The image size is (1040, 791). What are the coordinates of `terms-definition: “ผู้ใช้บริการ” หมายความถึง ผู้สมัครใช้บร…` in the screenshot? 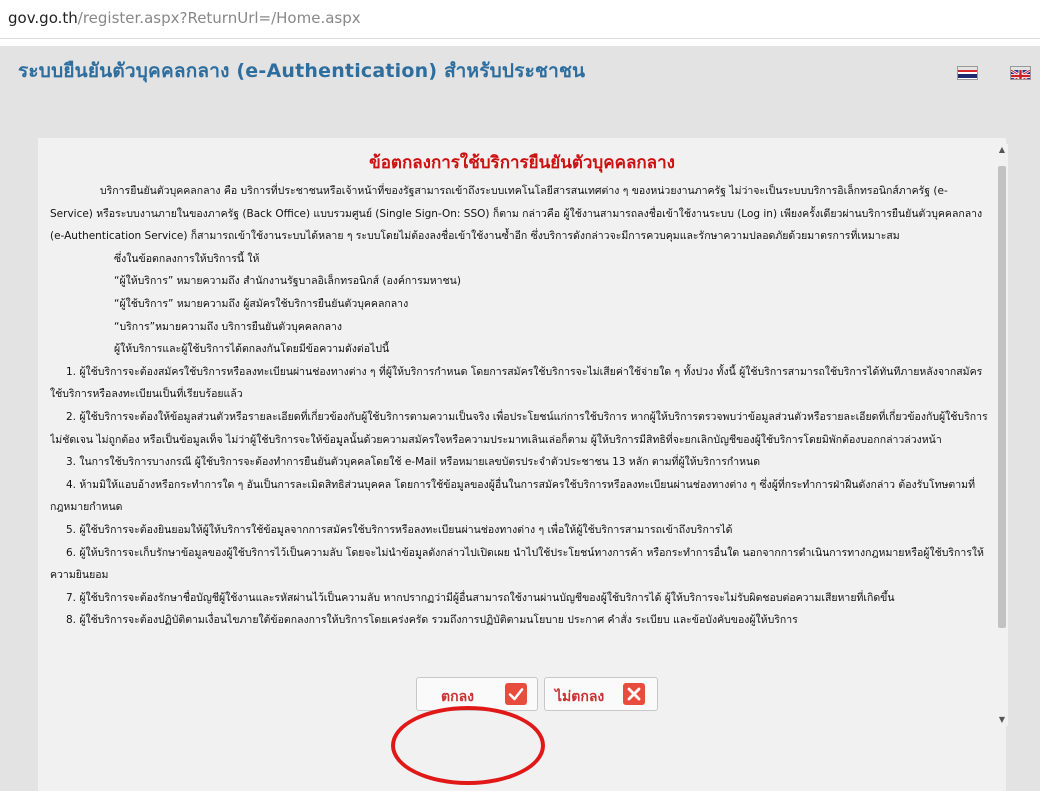 It's located at (261, 303).